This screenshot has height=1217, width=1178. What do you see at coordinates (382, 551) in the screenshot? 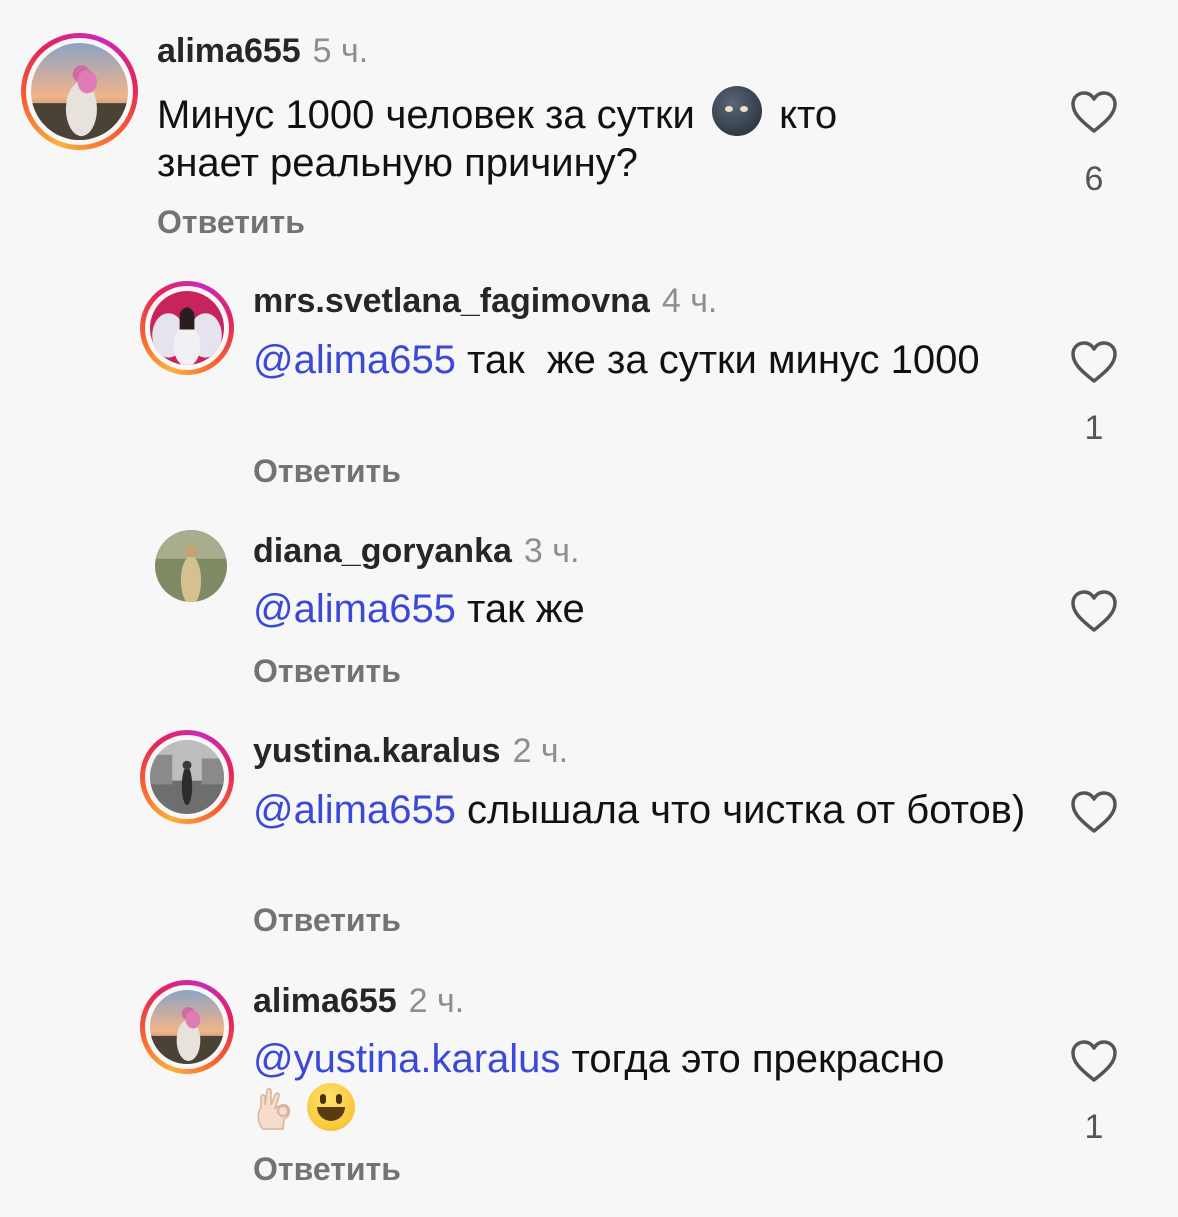
I see `comment-username: diana_goryanka` at bounding box center [382, 551].